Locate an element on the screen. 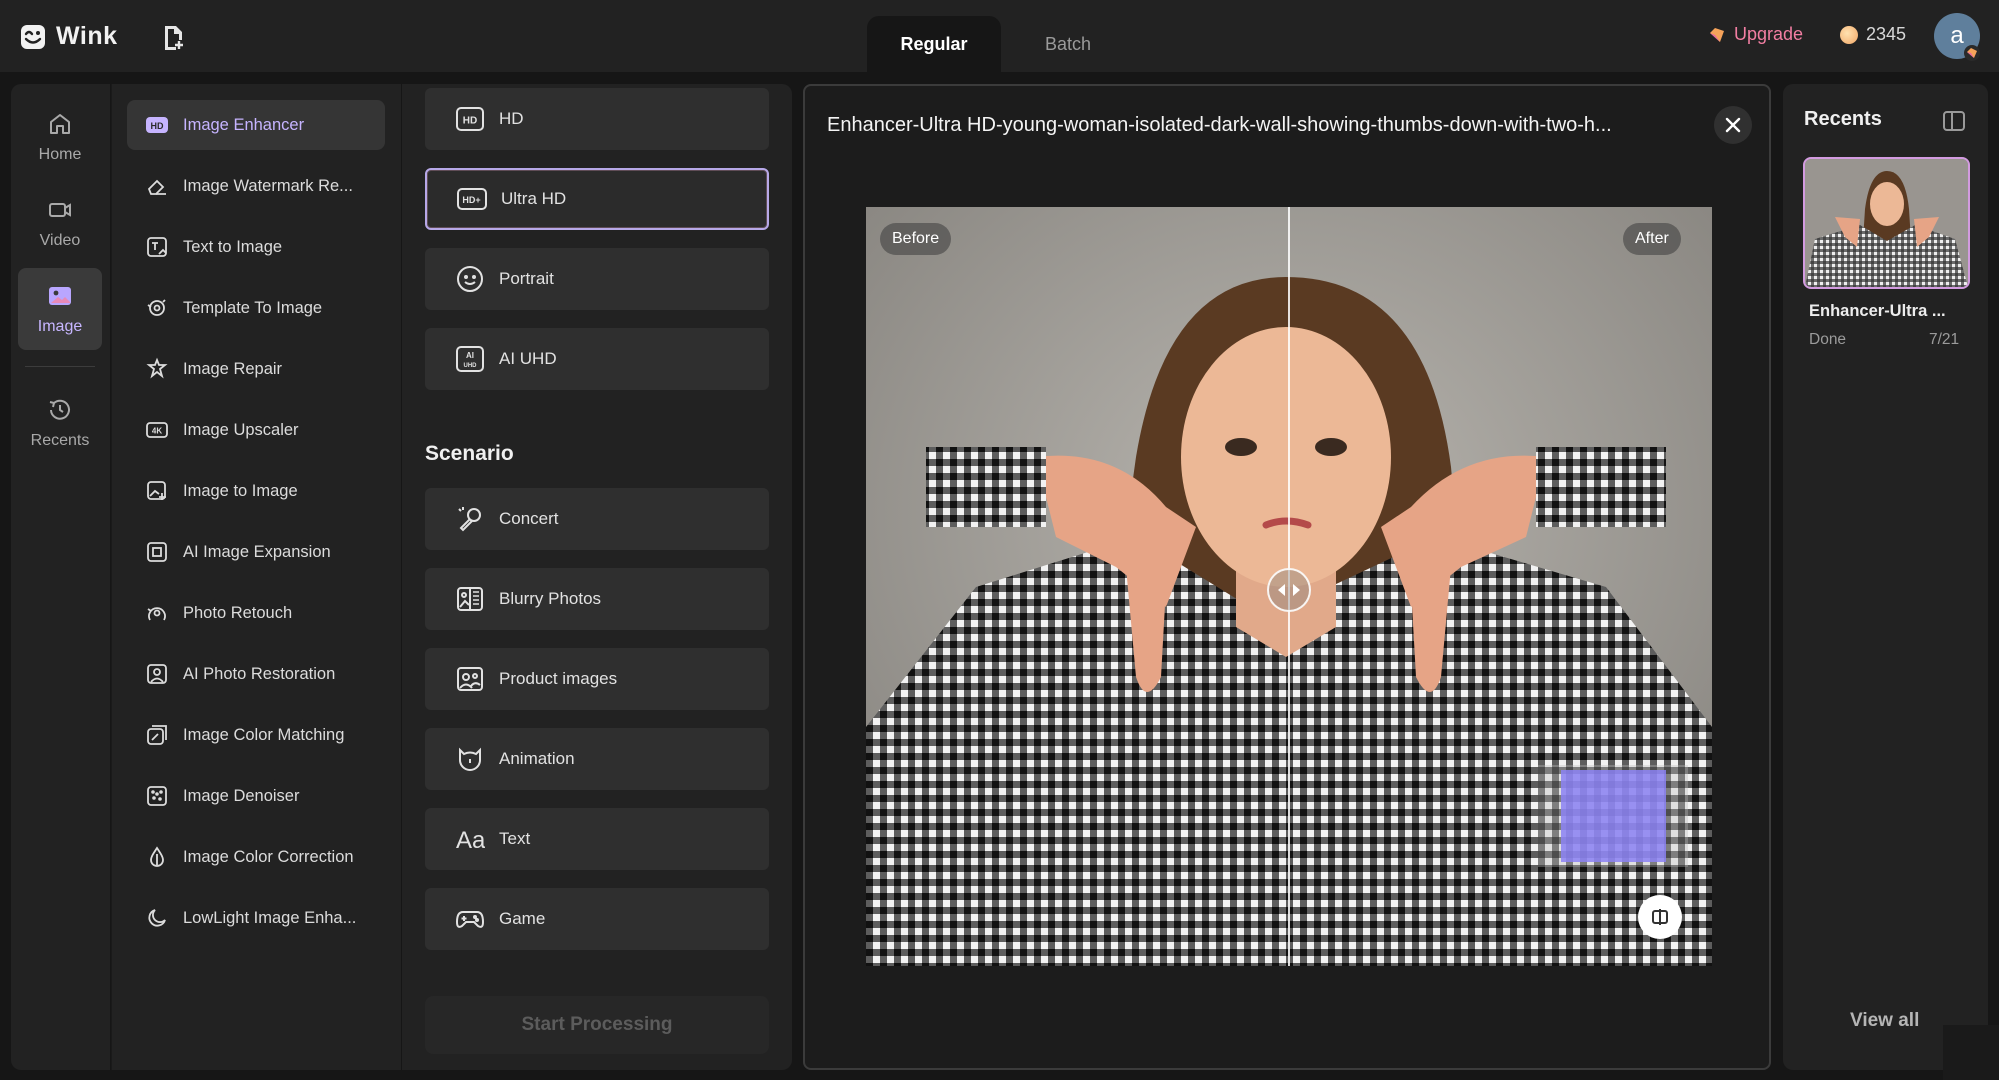  tool-label: Image Enhancer is located at coordinates (244, 124).